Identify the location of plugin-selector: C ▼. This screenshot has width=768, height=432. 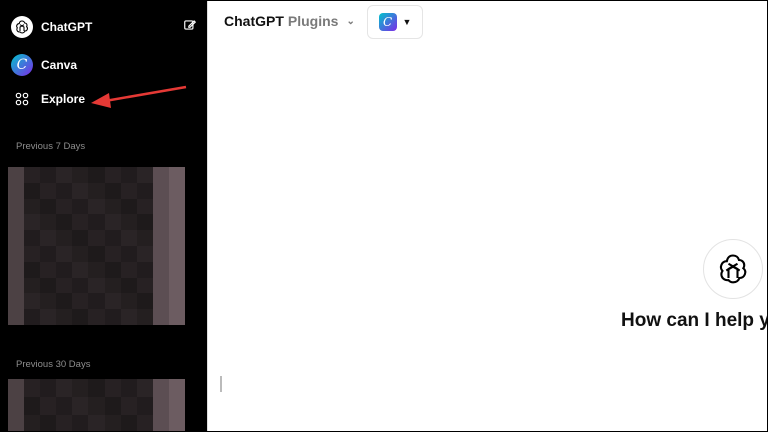
(395, 22).